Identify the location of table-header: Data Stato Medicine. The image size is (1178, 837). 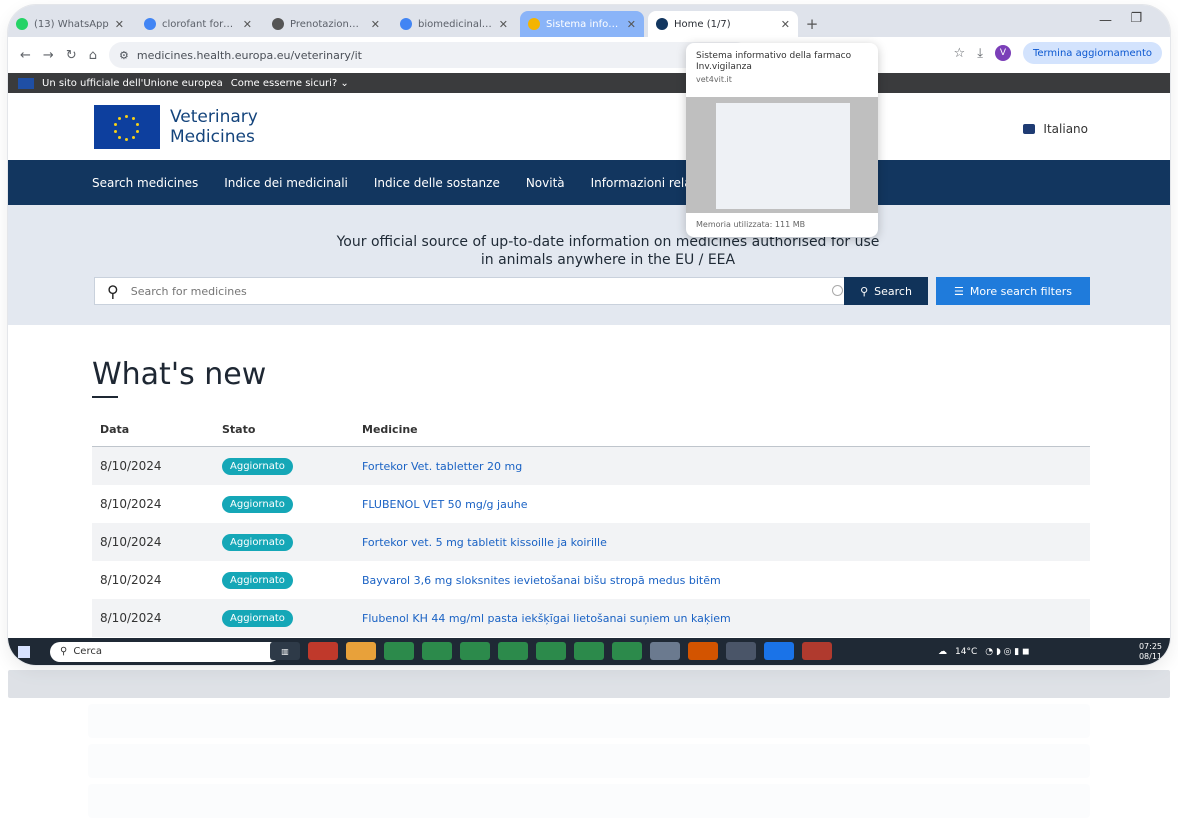
(591, 430).